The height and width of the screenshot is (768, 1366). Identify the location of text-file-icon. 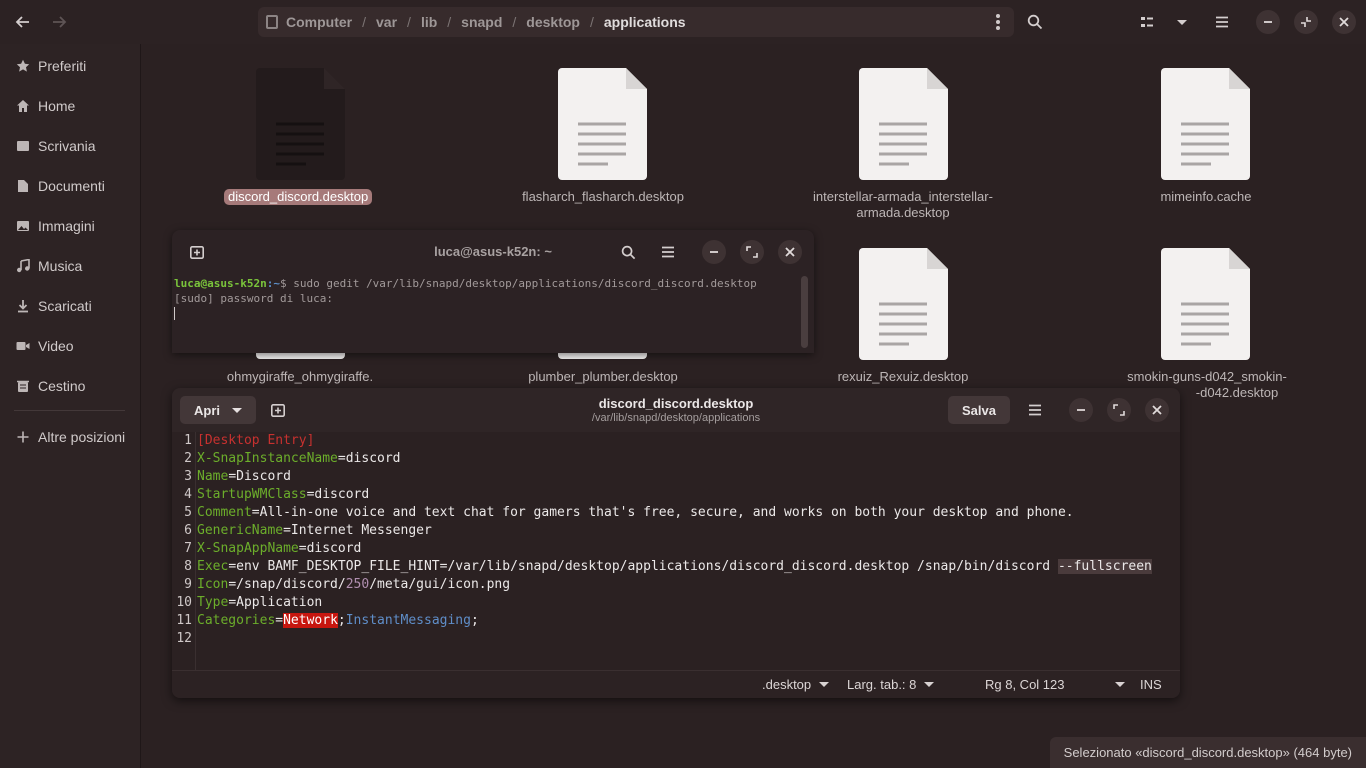
(300, 124).